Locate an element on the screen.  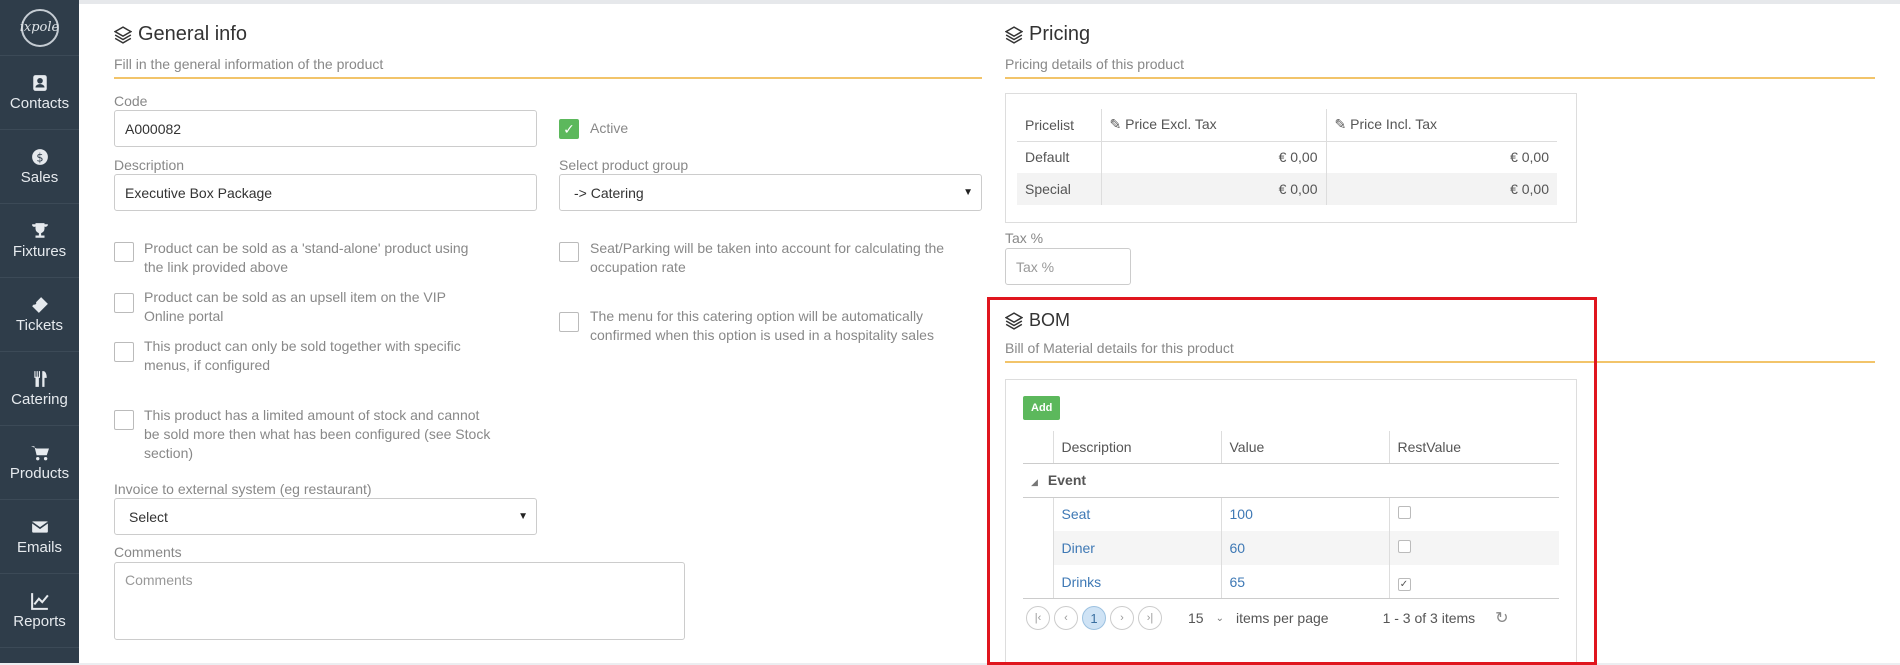
cutlery-icon is located at coordinates (40, 378).